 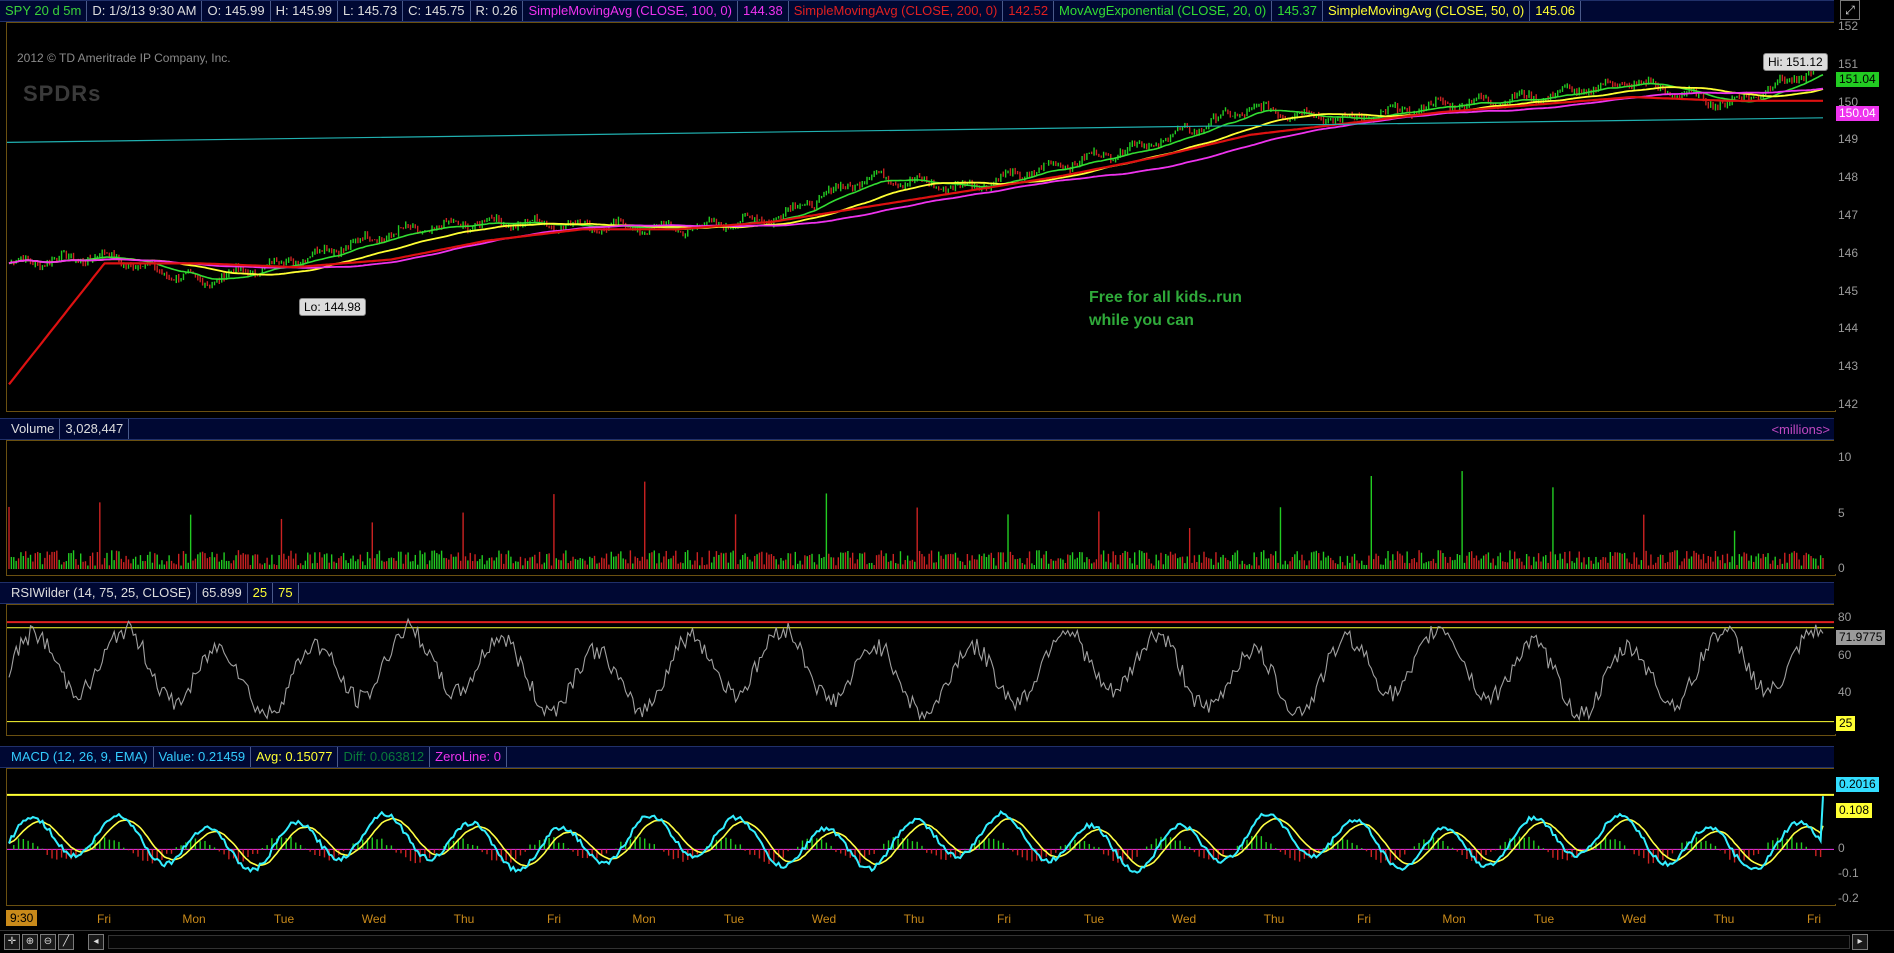 I want to click on ema20-label: MovAvgExponential (CLOSE, 20, 0), so click(x=1163, y=11).